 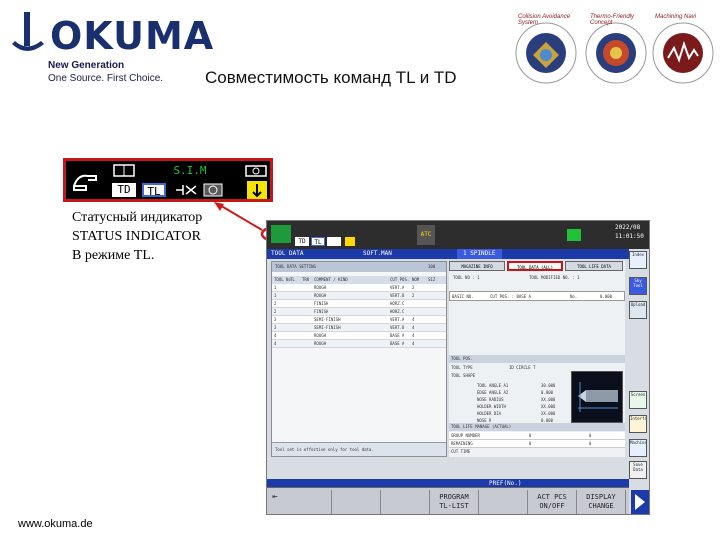 What do you see at coordinates (638, 260) in the screenshot?
I see `side-button: Index` at bounding box center [638, 260].